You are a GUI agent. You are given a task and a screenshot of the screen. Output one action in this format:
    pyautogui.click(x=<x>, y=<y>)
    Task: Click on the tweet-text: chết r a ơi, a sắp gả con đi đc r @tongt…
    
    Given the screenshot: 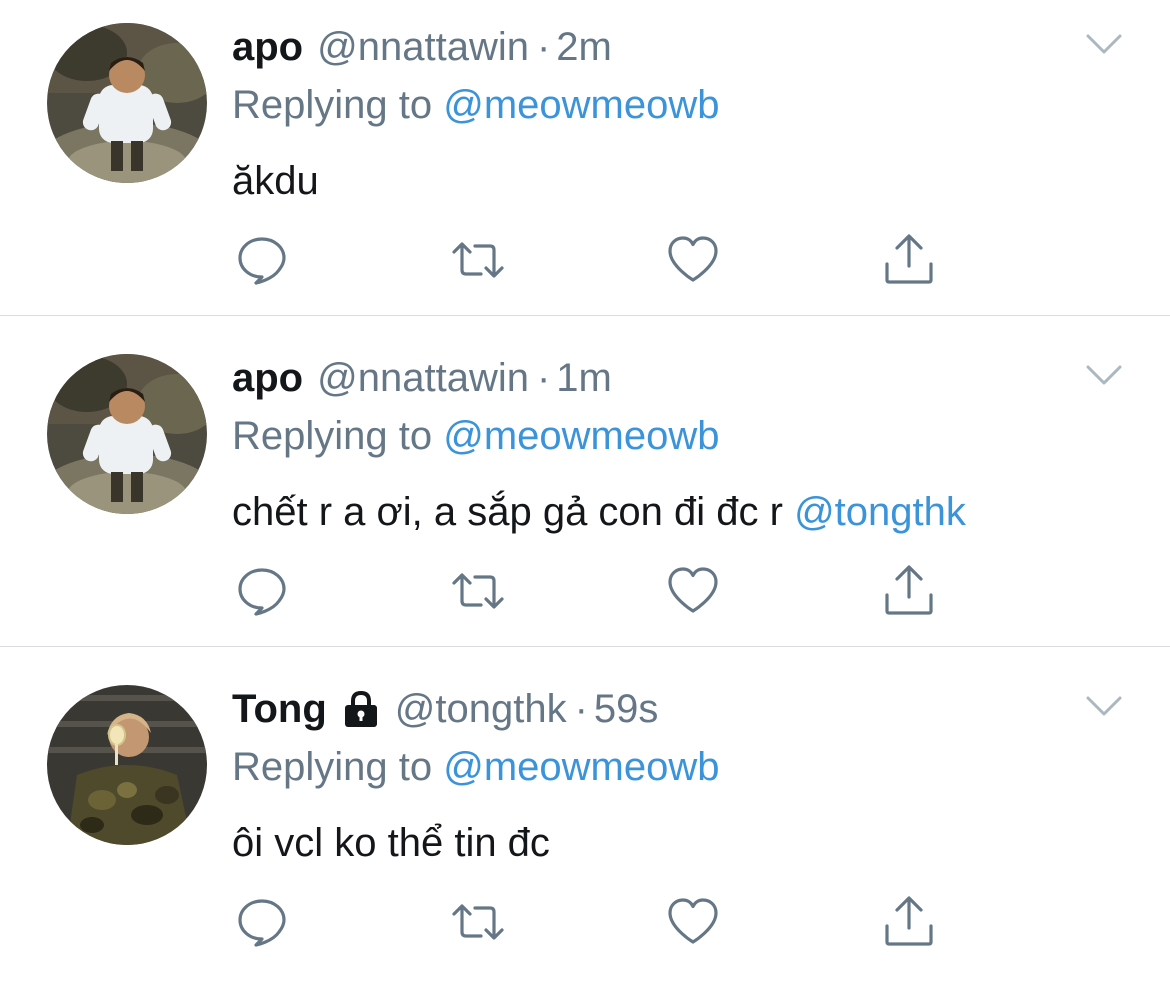 What is the action you would take?
    pyautogui.click(x=599, y=512)
    